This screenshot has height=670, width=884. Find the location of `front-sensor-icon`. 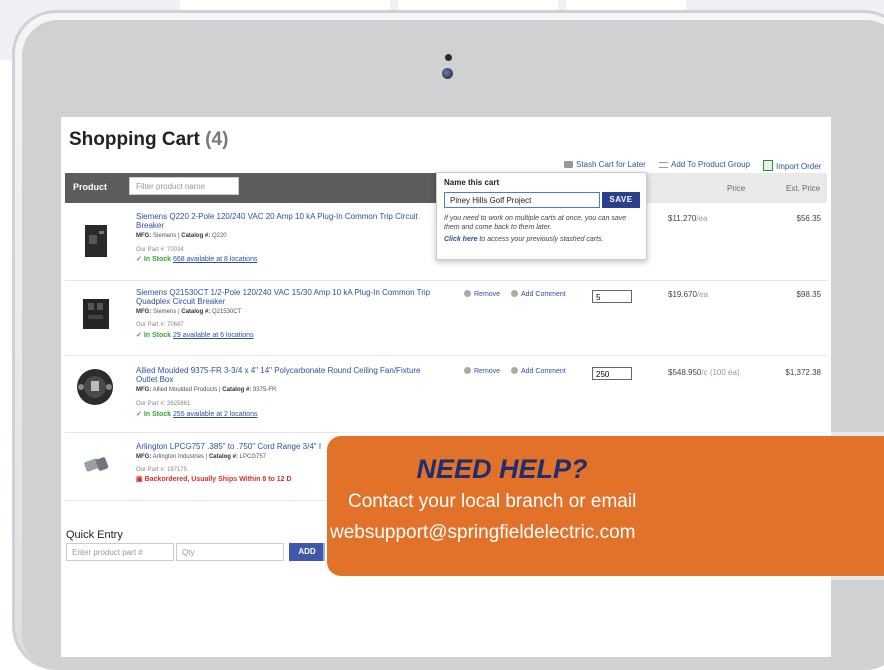

front-sensor-icon is located at coordinates (448, 57).